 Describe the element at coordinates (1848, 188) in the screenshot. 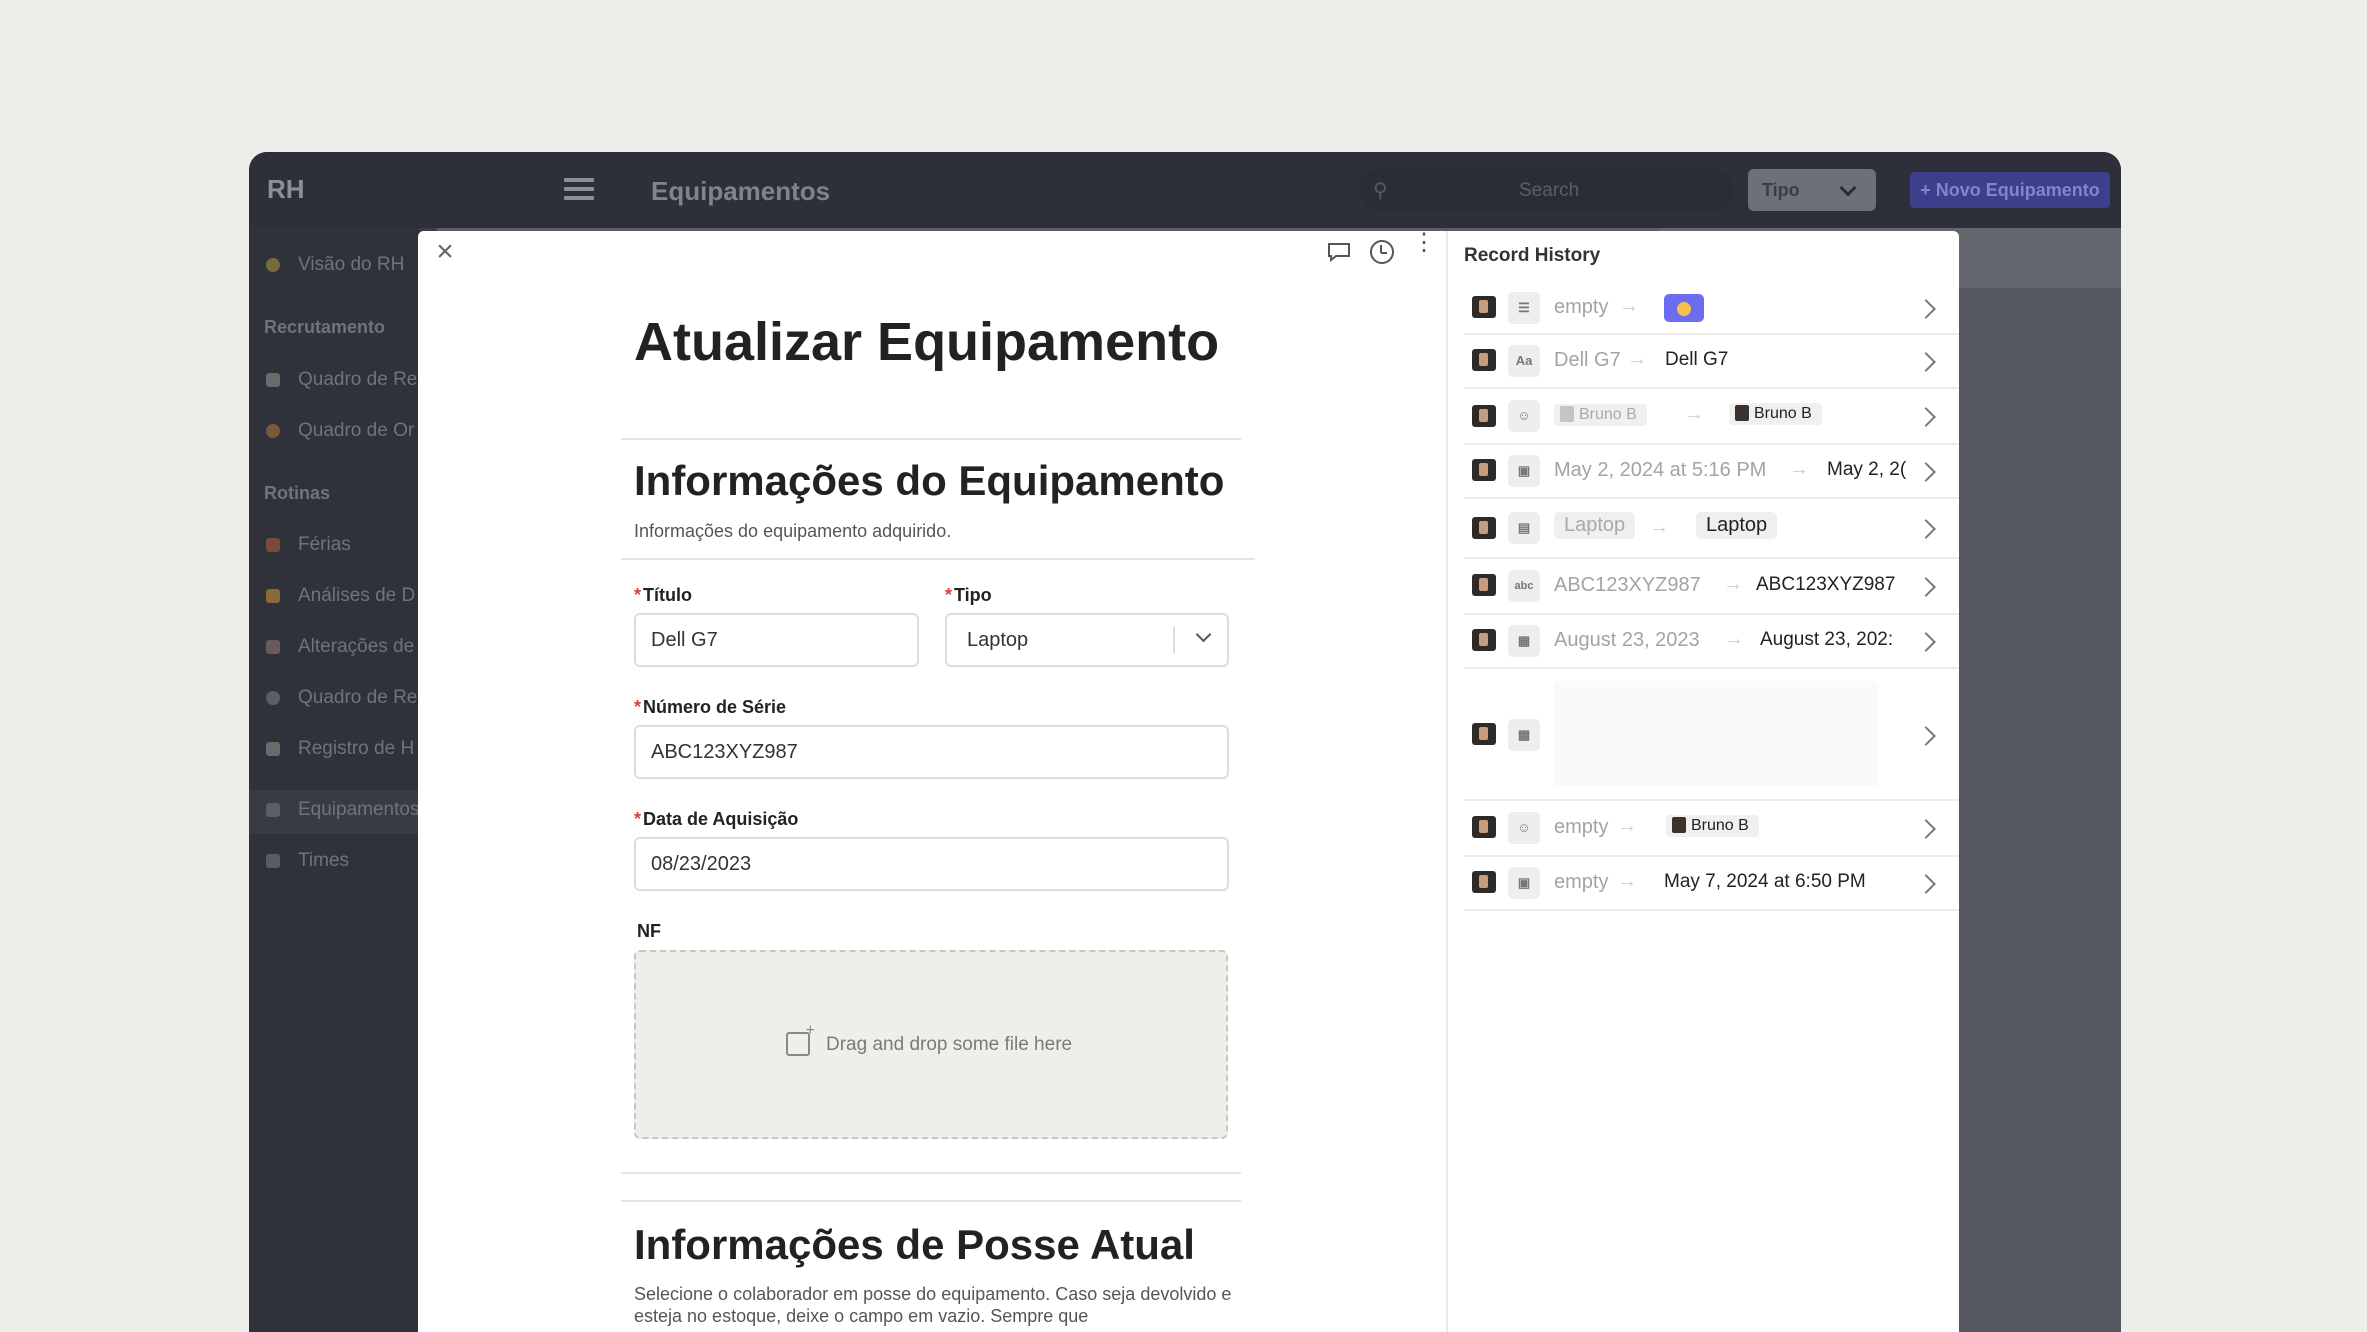

I see `chevron-down-icon` at that location.